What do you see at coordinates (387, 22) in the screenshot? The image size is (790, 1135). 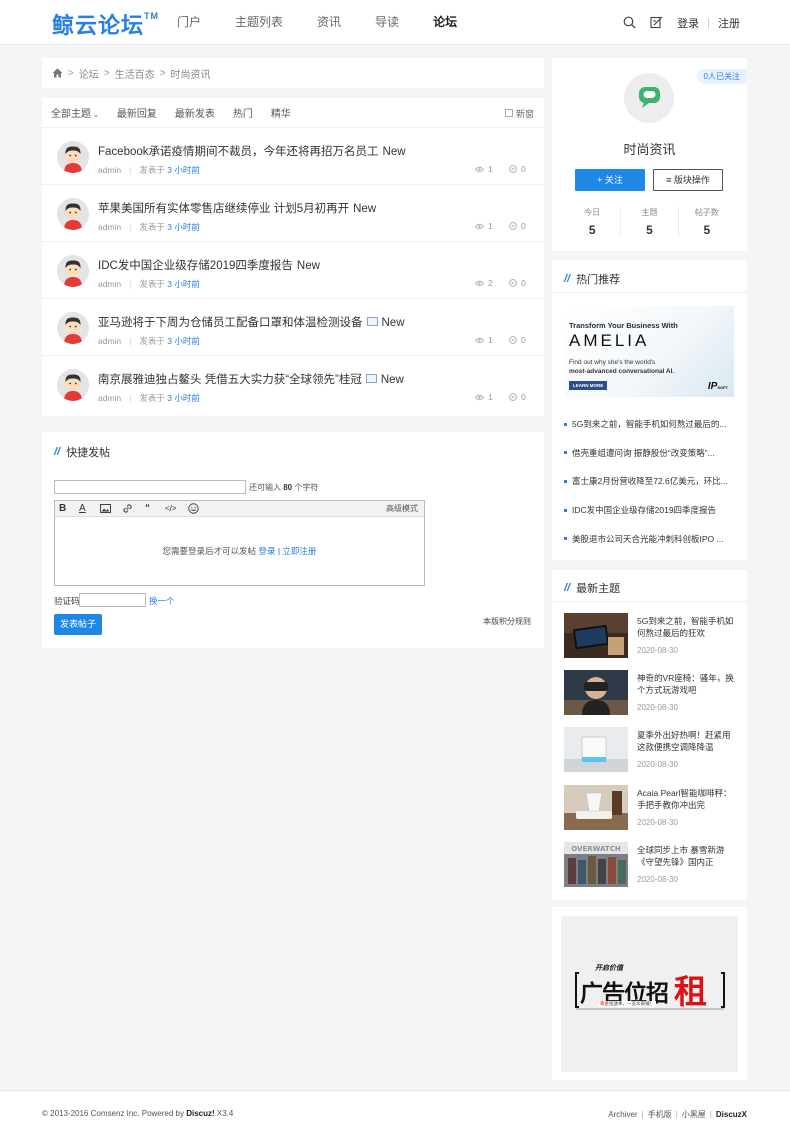 I see `nav-item-guide: 导读` at bounding box center [387, 22].